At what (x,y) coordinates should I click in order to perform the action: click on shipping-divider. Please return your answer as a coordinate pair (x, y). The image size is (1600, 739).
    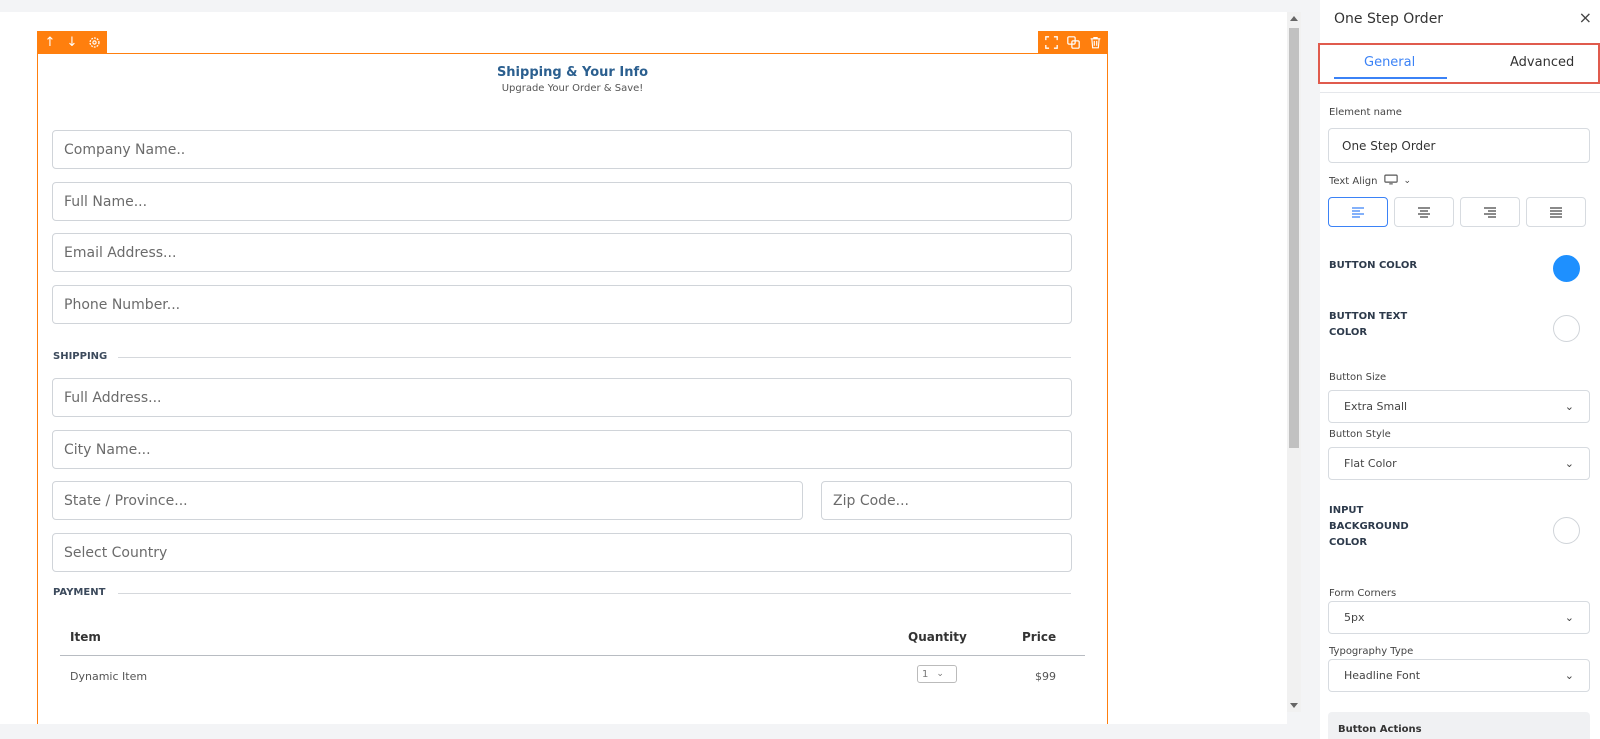
    Looking at the image, I should click on (594, 357).